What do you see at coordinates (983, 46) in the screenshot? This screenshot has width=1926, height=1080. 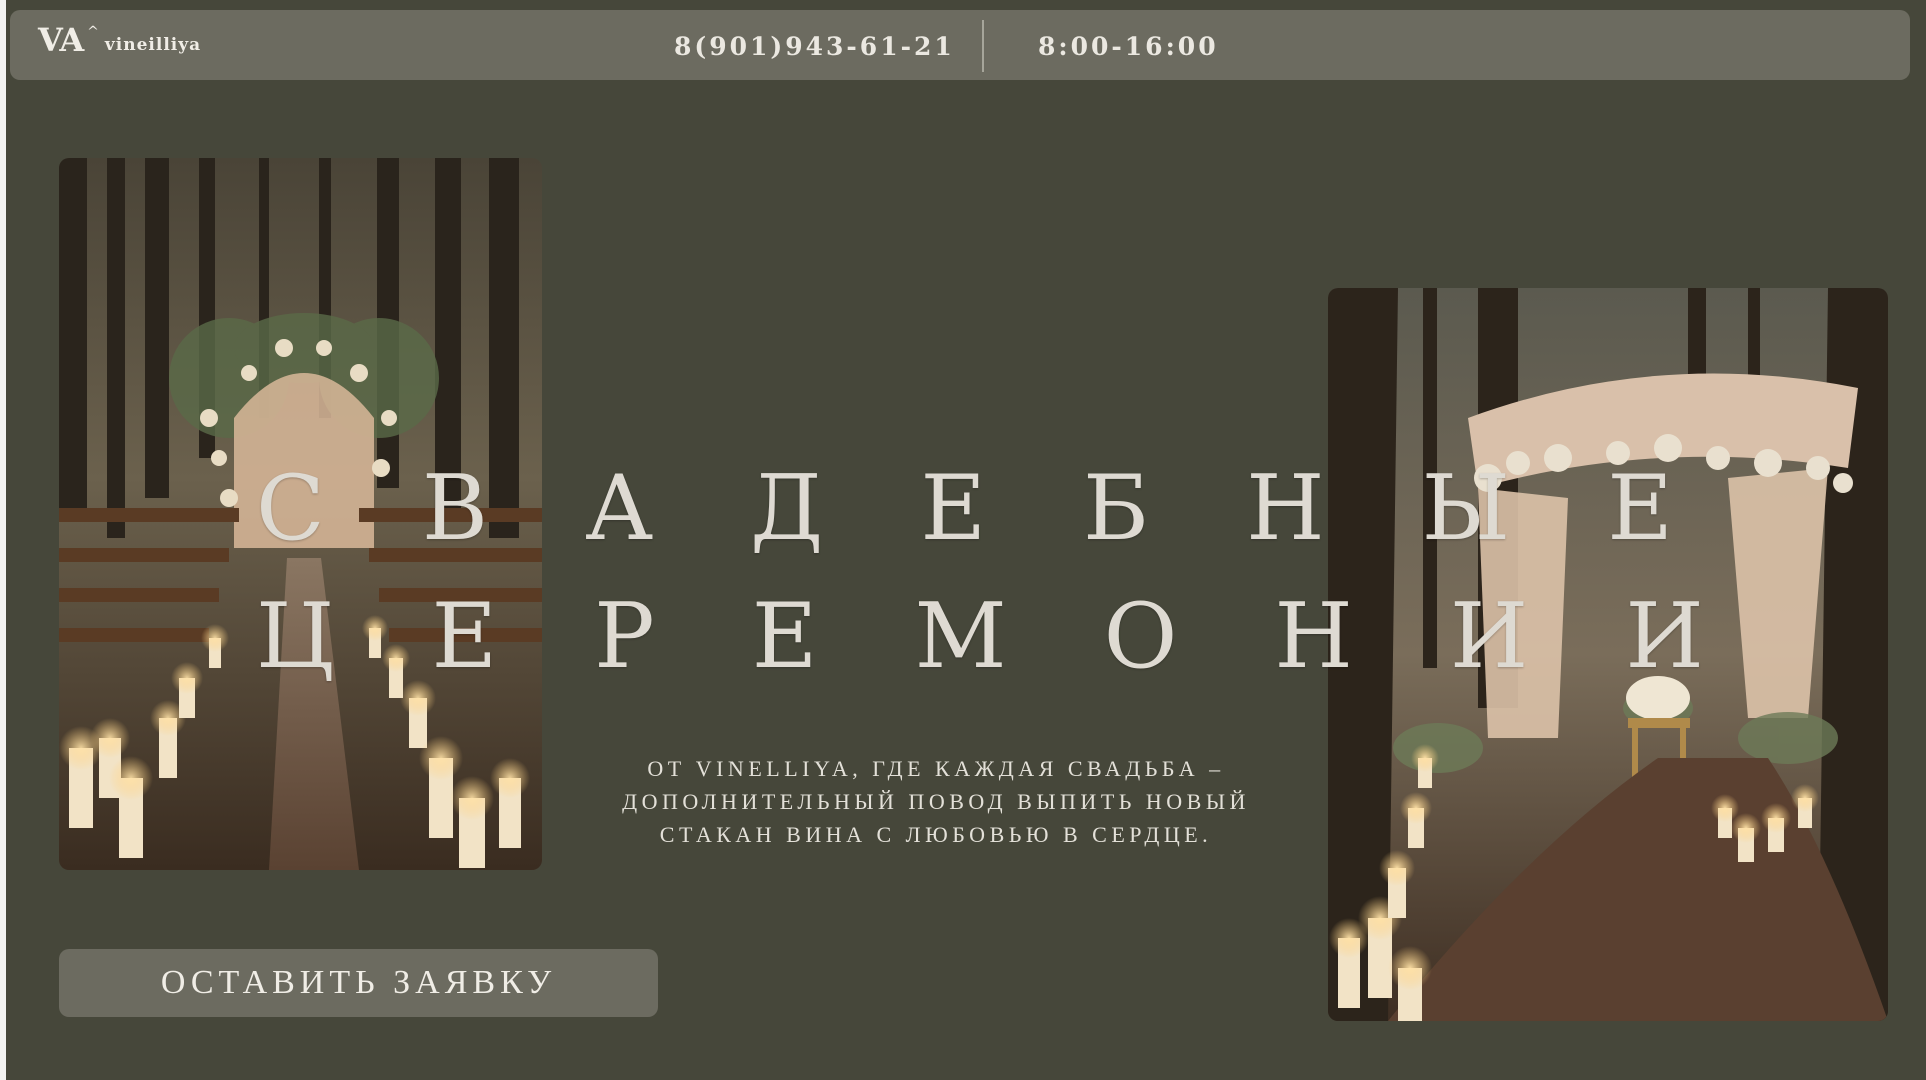 I see `header-divider` at bounding box center [983, 46].